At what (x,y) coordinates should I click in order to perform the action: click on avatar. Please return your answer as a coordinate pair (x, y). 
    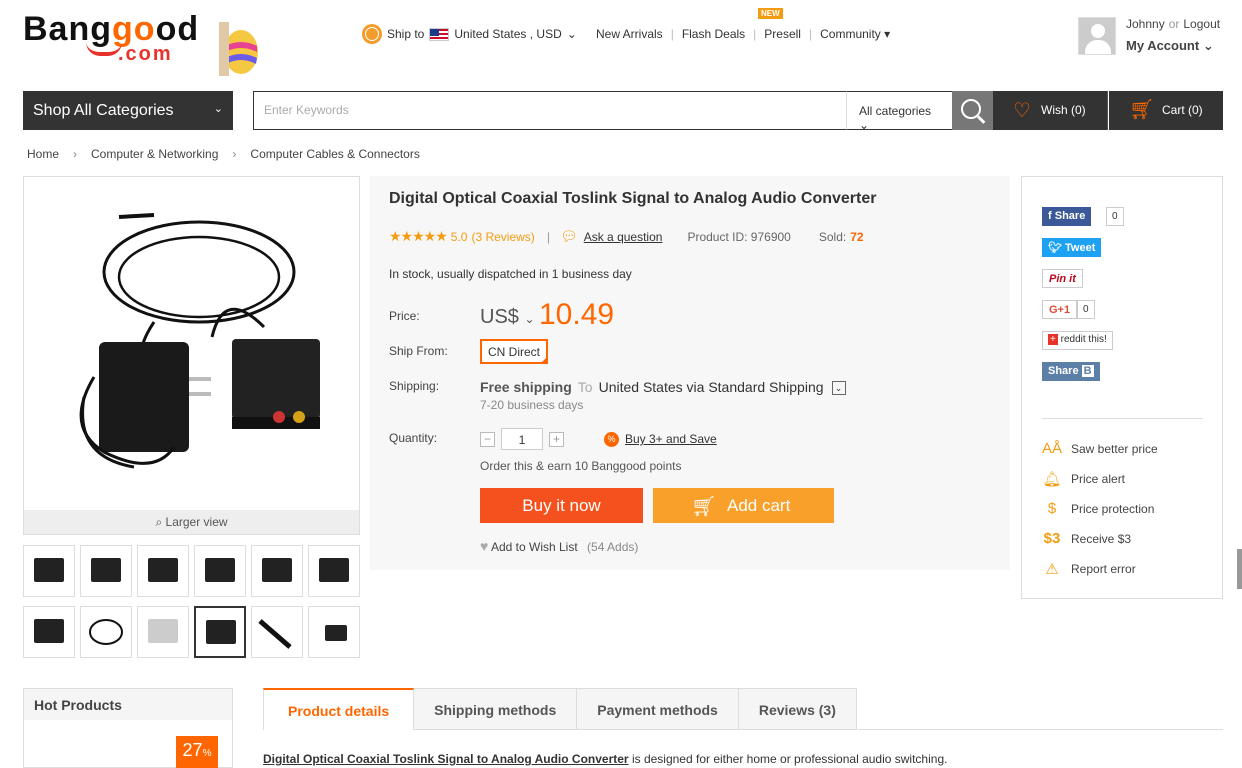
    Looking at the image, I should click on (1097, 36).